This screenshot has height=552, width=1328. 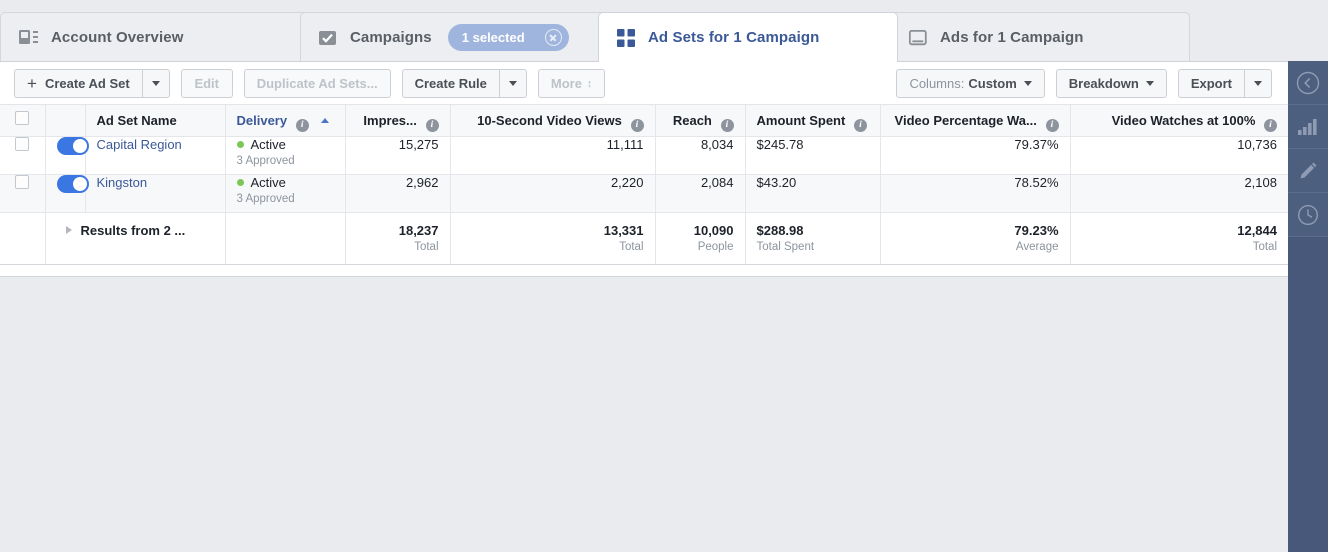 I want to click on cell-ad-set-name: Kingston, so click(x=155, y=193).